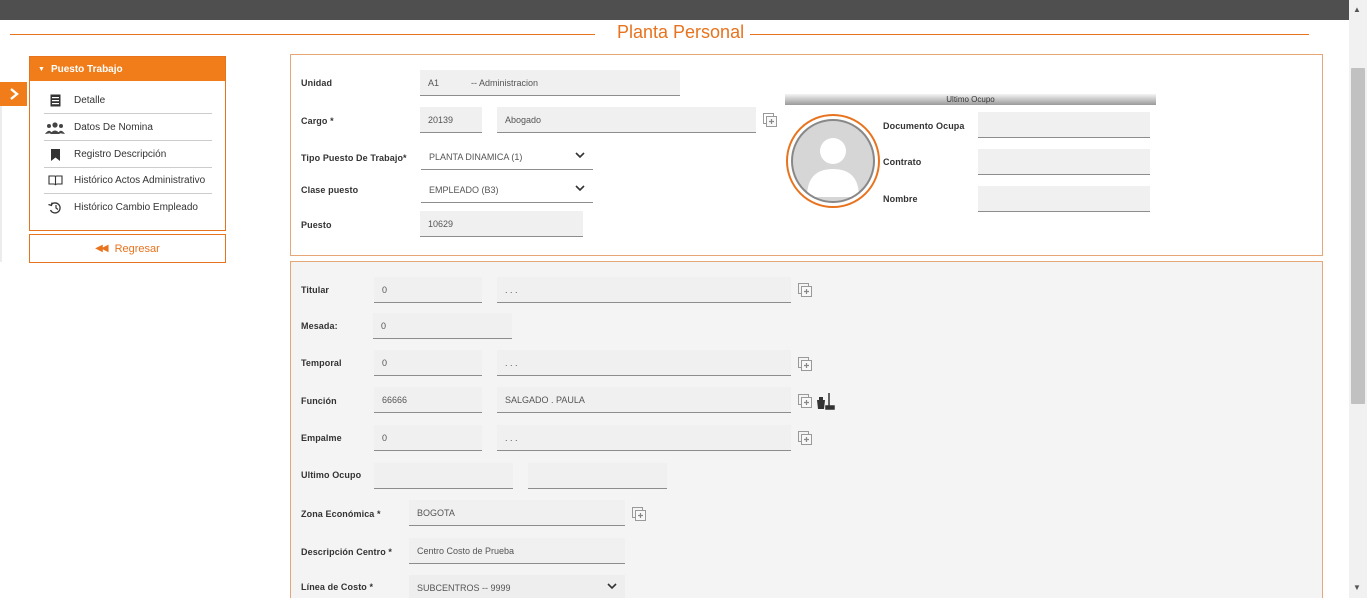 Image resolution: width=1367 pixels, height=598 pixels. I want to click on puesto-label: Puesto, so click(316, 225).